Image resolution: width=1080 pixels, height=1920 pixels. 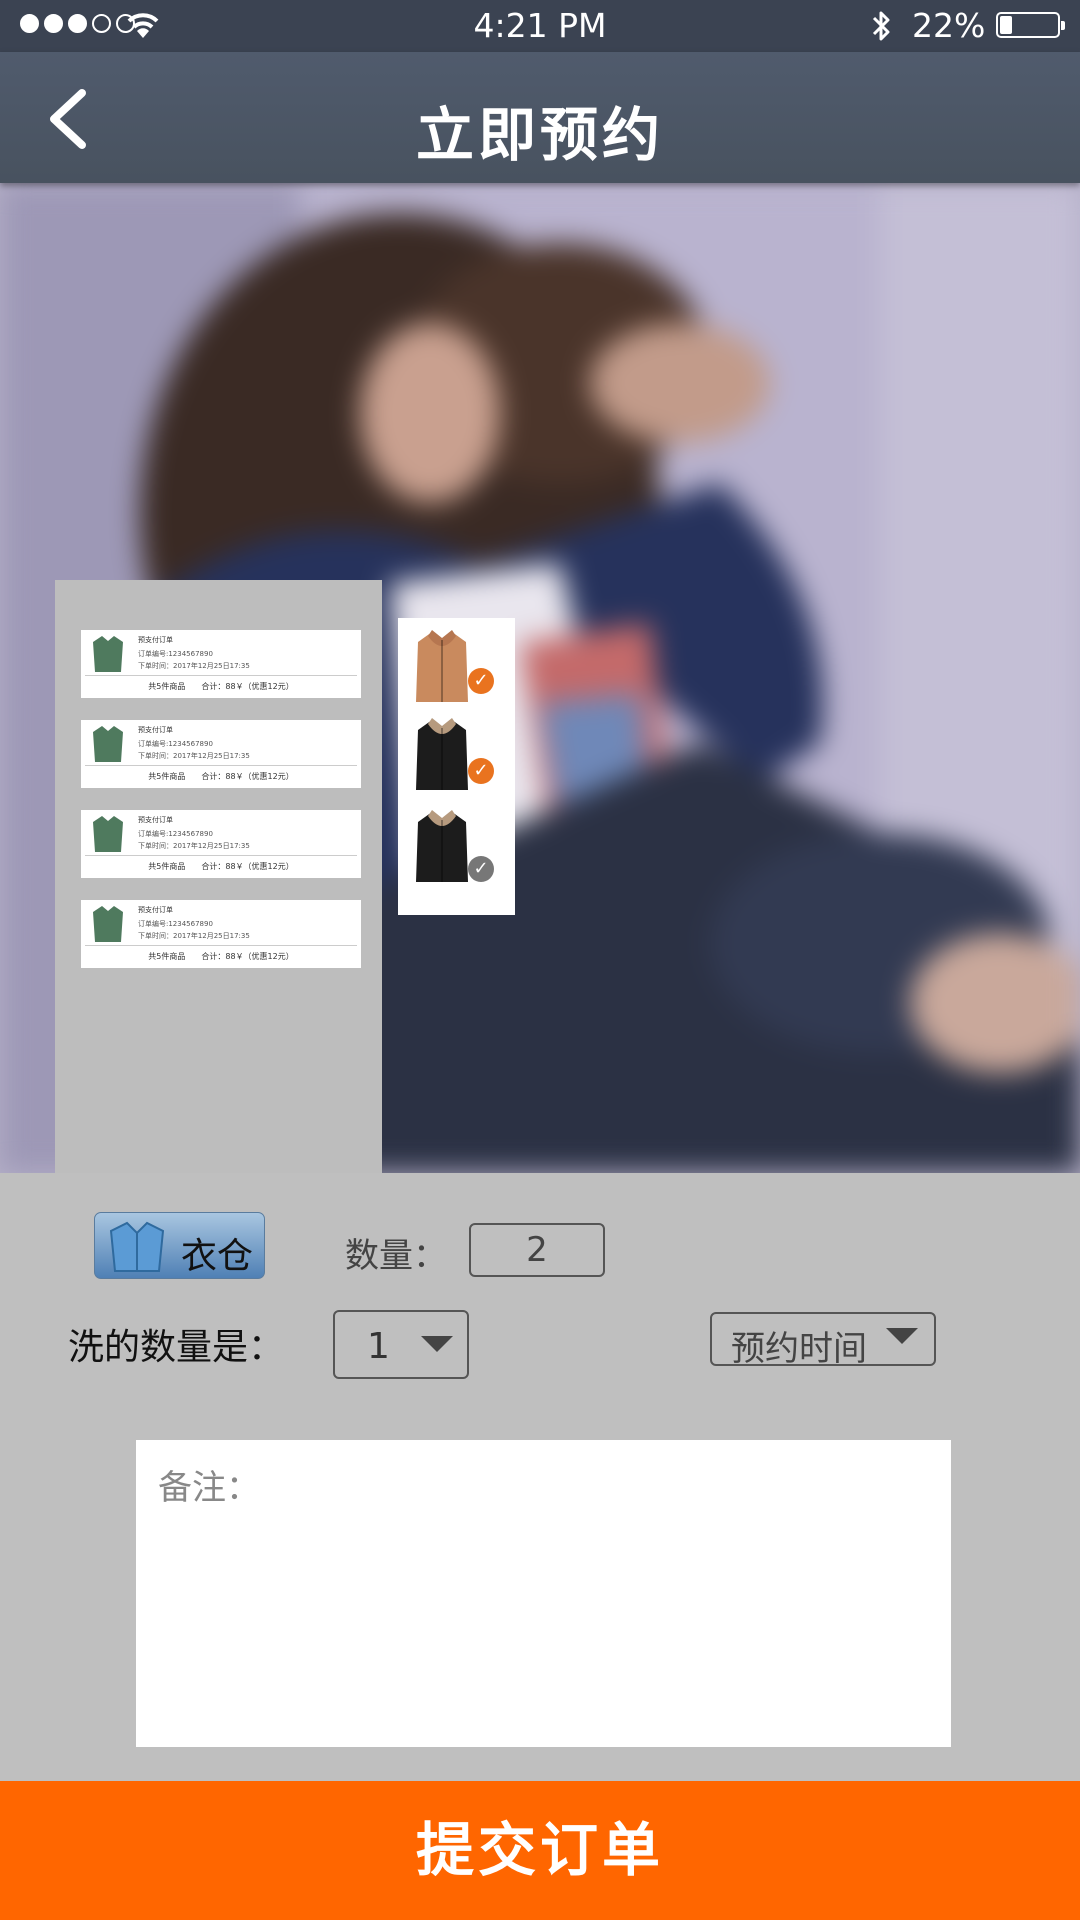 I want to click on wardrobe-label: 衣仓, so click(x=217, y=1256).